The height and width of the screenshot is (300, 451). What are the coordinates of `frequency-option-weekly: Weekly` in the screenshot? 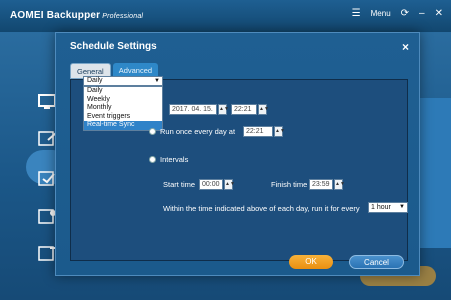 It's located at (123, 100).